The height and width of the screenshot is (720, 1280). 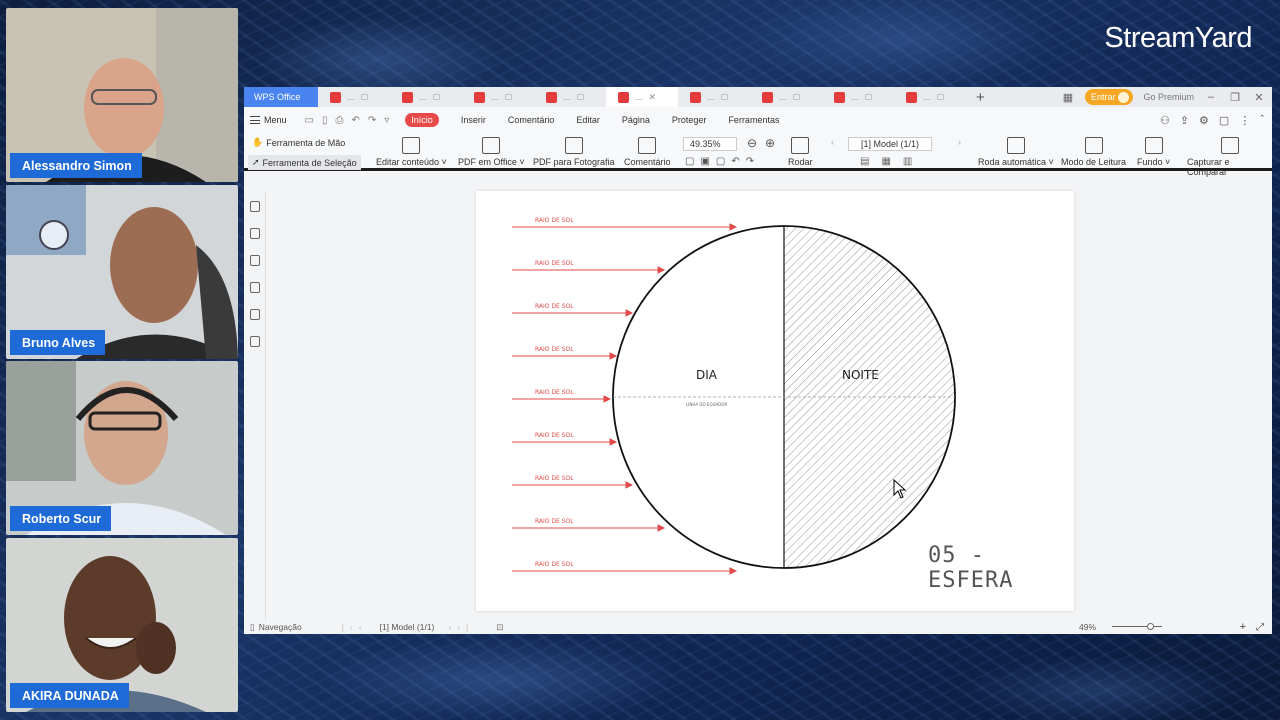 I want to click on capture-icon, so click(x=1229, y=145).